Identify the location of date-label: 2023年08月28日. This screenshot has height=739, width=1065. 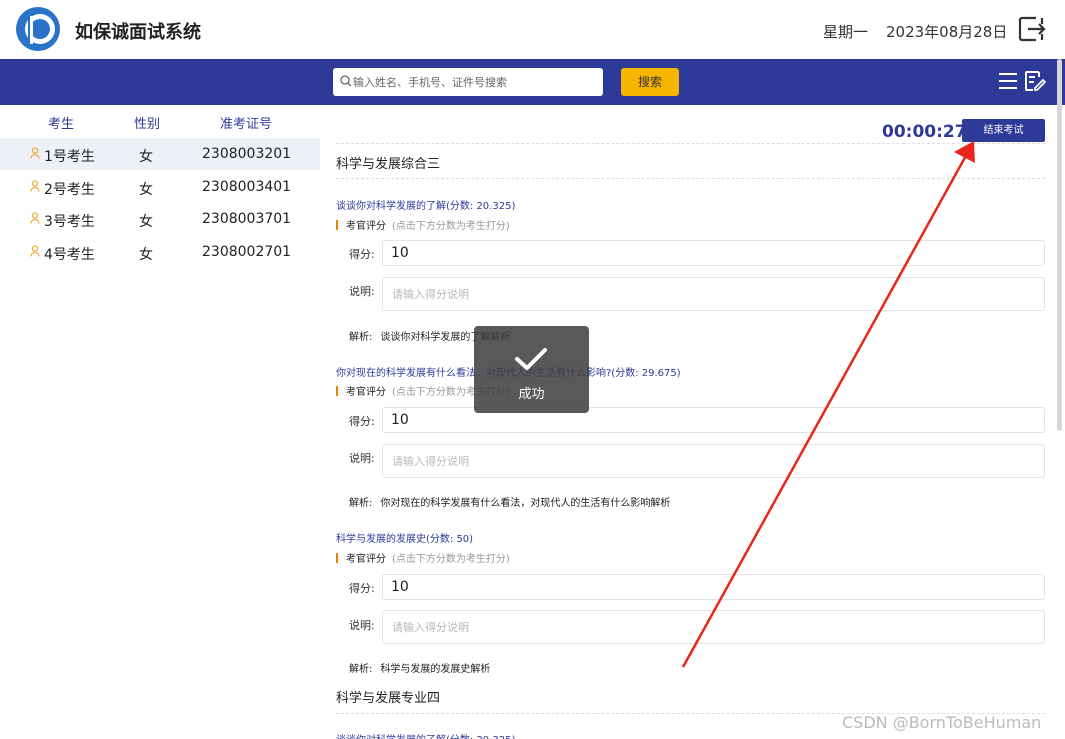
(947, 32).